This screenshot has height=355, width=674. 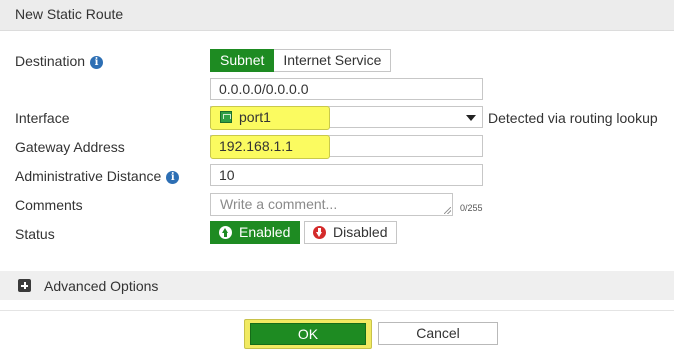 What do you see at coordinates (438, 333) in the screenshot?
I see `cancel-button: Cancel` at bounding box center [438, 333].